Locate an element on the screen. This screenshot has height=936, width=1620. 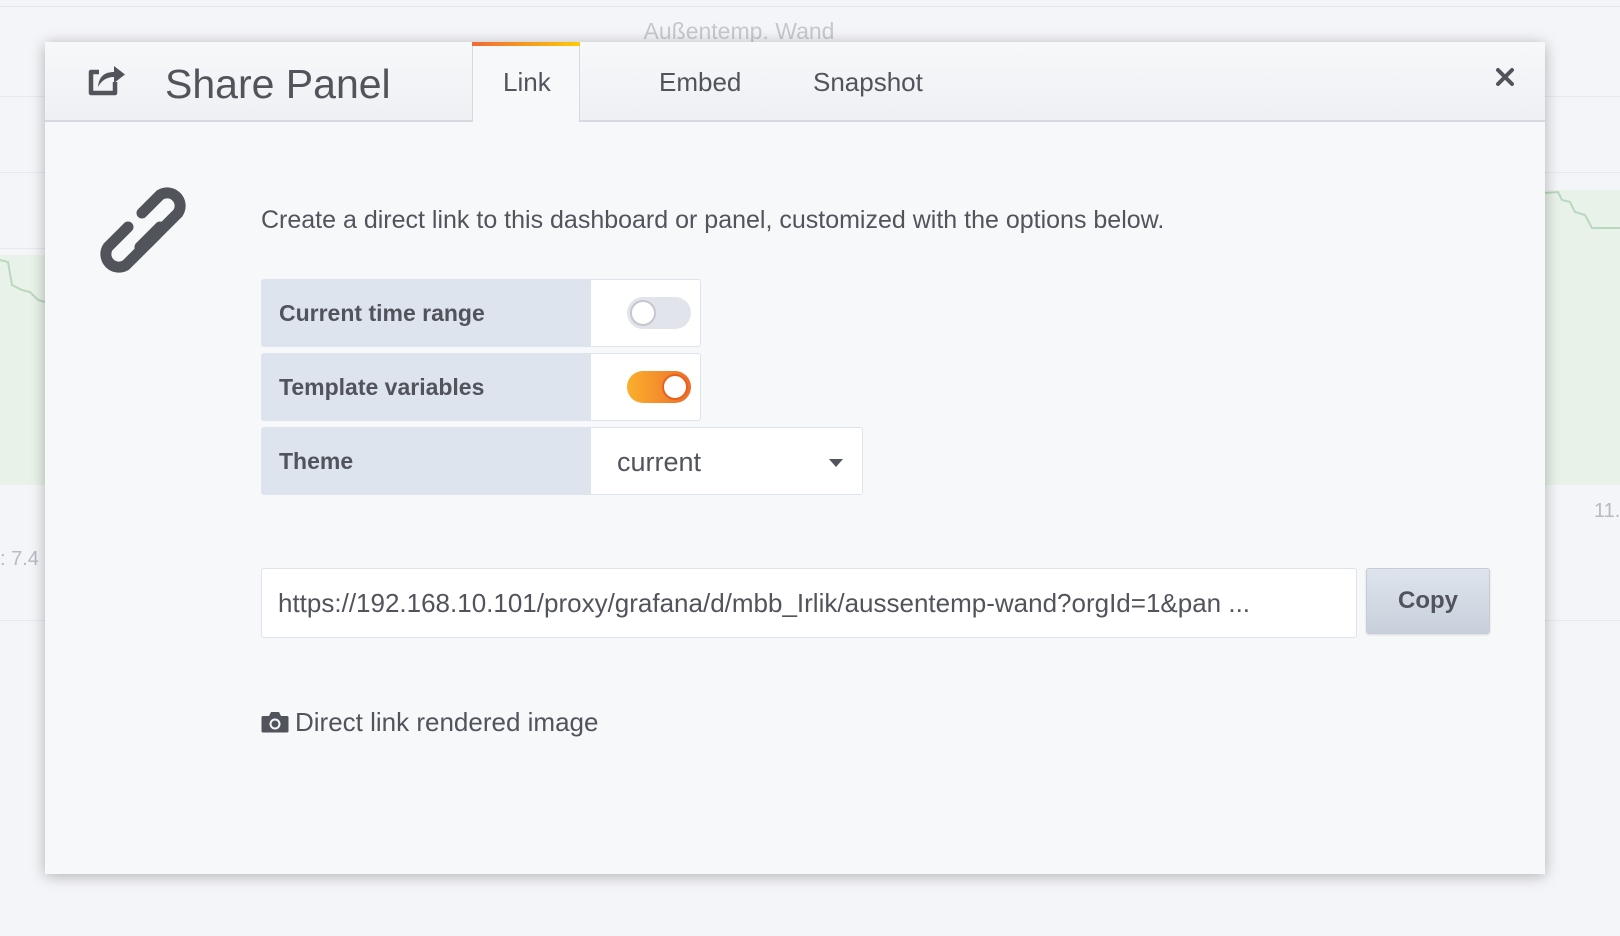
modal-title: Share Panel is located at coordinates (278, 84).